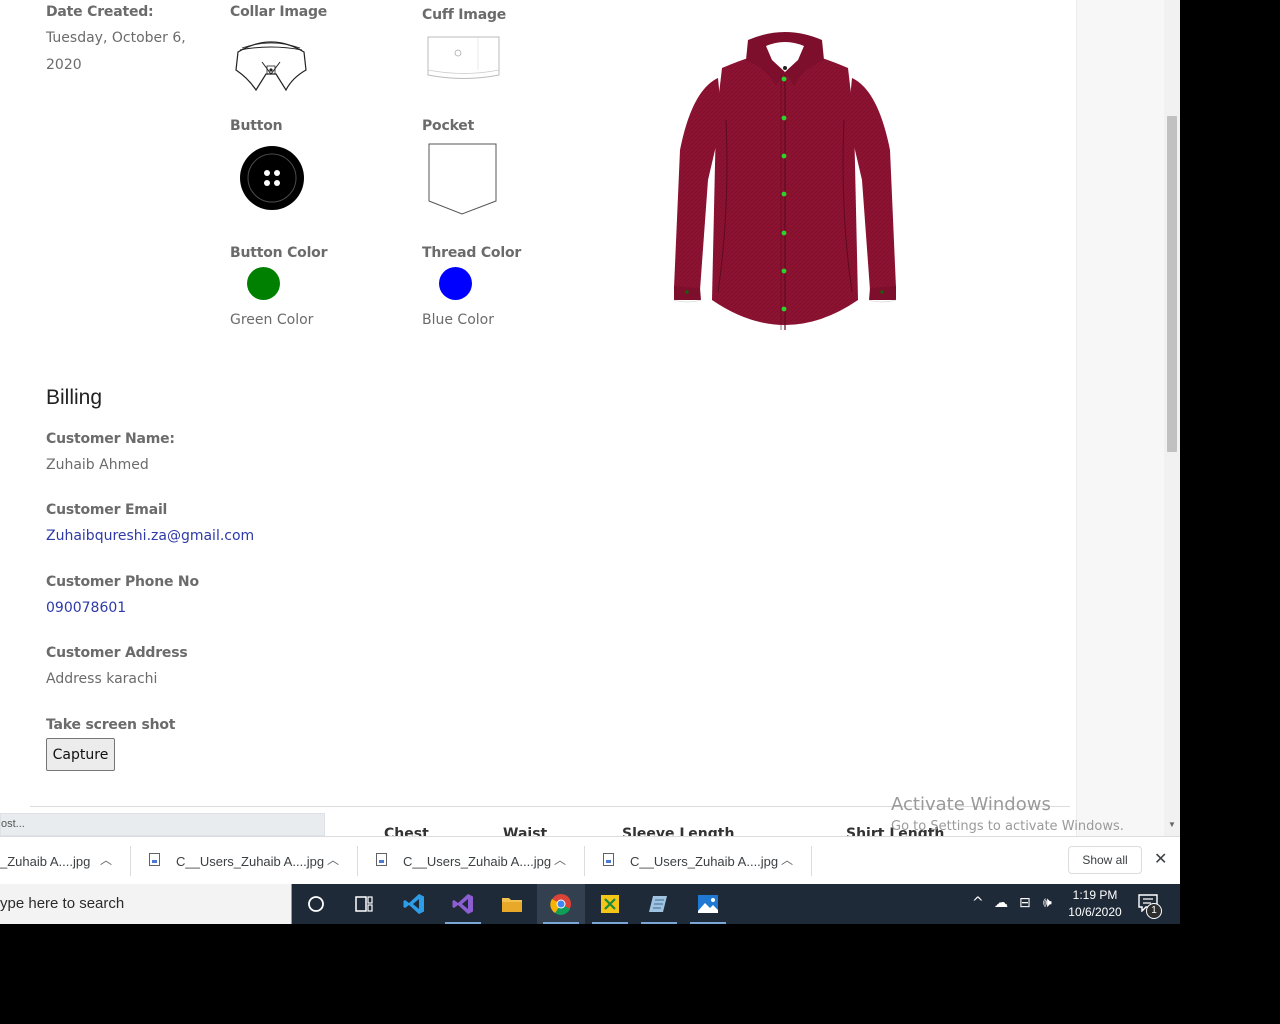 This screenshot has width=1280, height=1024. Describe the element at coordinates (1095, 912) in the screenshot. I see `clock-date: 10/6/2020` at that location.